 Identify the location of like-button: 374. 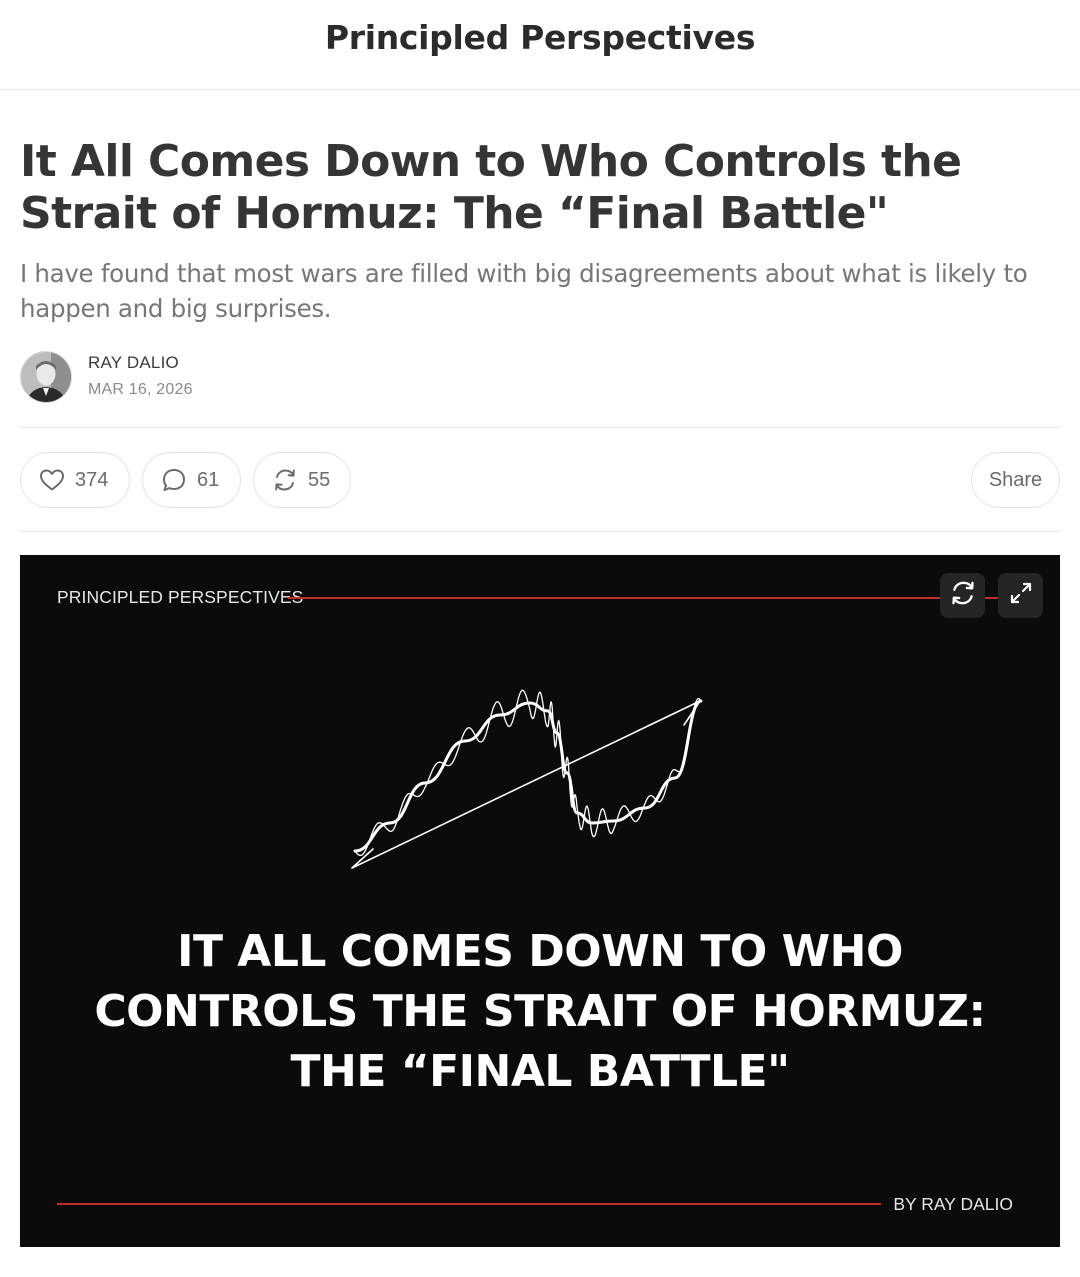
(75, 480).